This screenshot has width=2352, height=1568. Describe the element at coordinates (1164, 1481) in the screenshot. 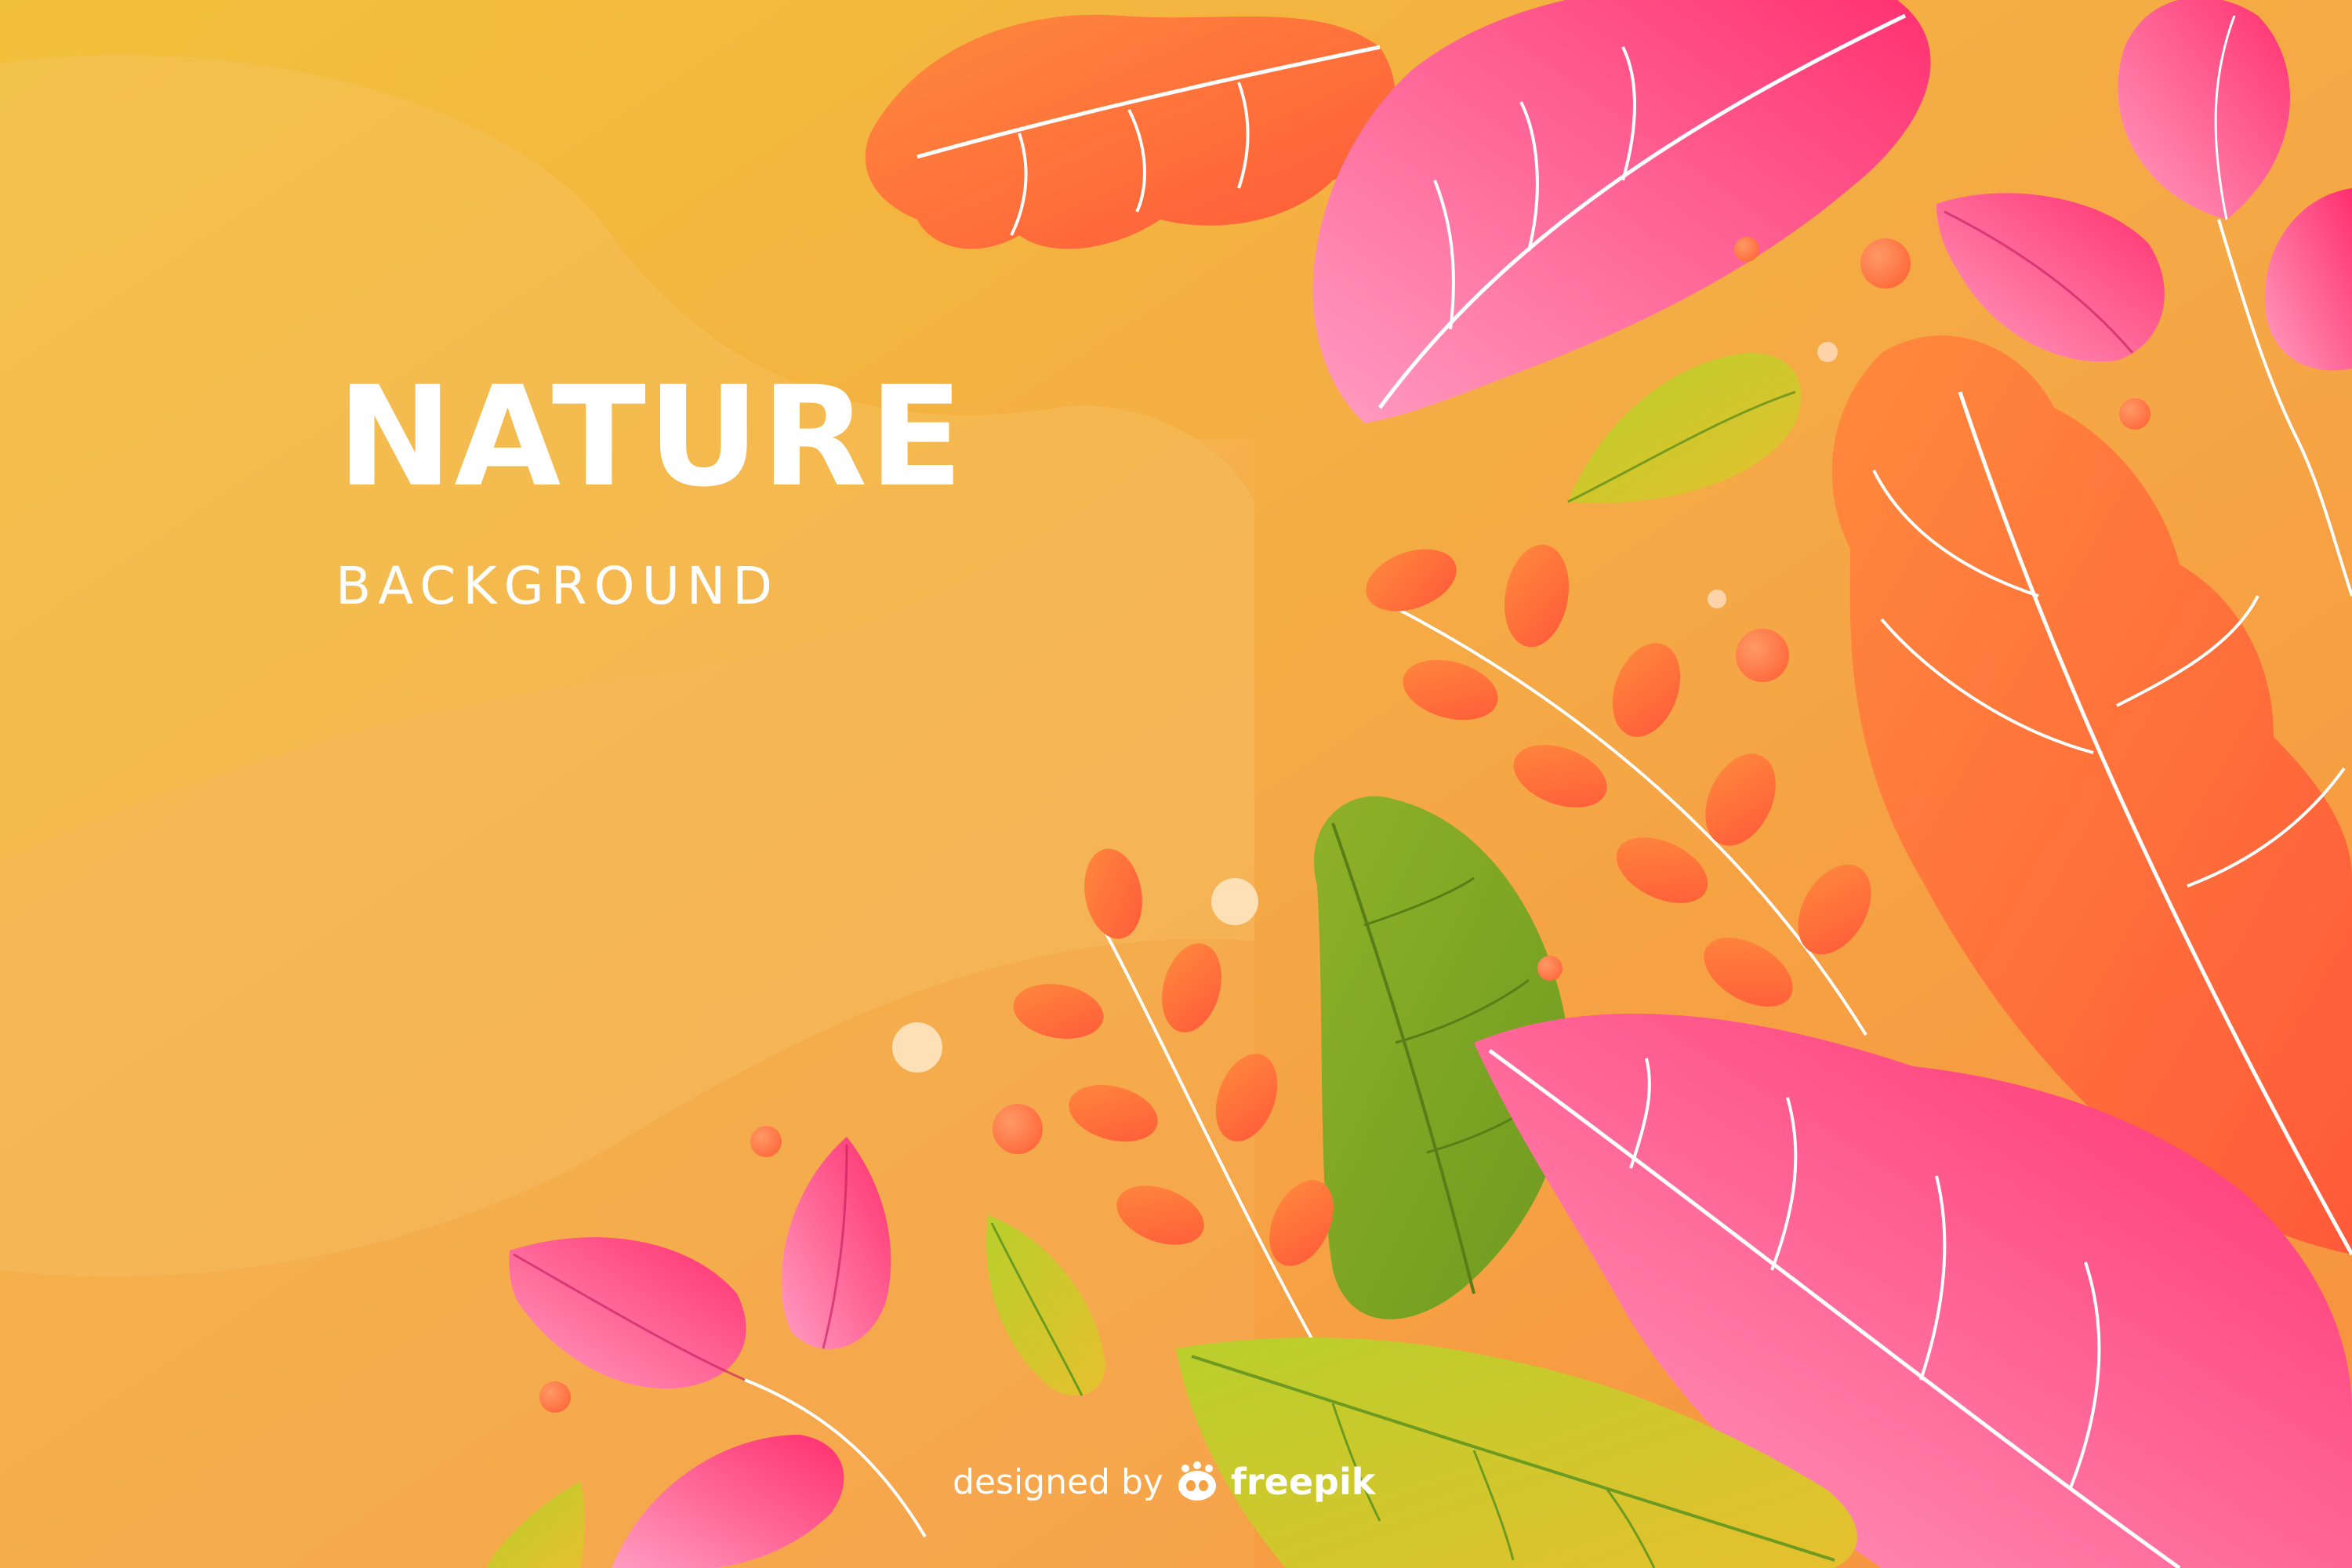

I see `designer-credit: designed by freepik` at that location.